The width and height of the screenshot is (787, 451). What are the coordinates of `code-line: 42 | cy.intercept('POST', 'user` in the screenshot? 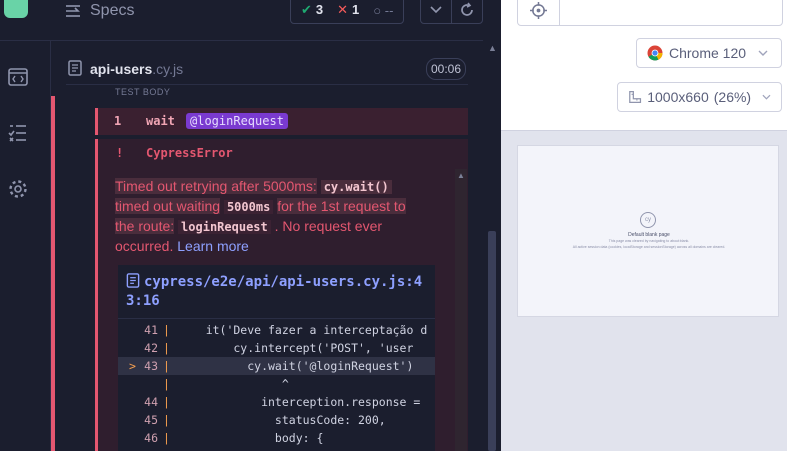 It's located at (276, 348).